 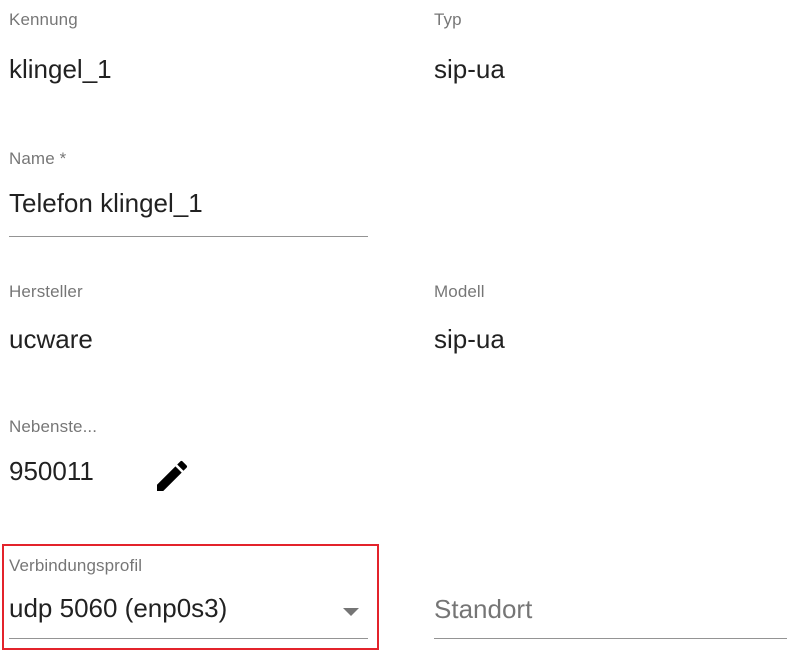 I want to click on verbindungsprofil-underline, so click(x=188, y=638).